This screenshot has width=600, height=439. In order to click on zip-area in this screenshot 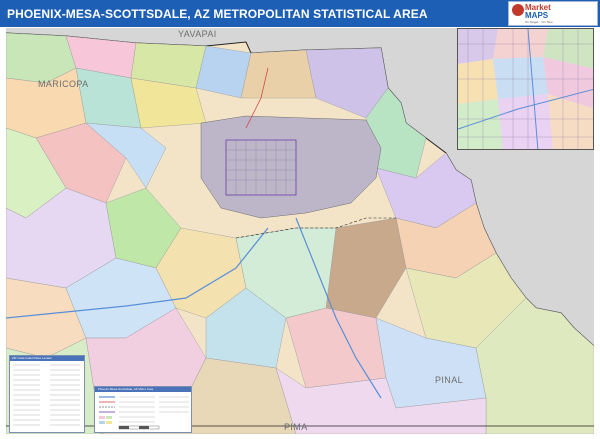, I will do `click(278, 74)`.